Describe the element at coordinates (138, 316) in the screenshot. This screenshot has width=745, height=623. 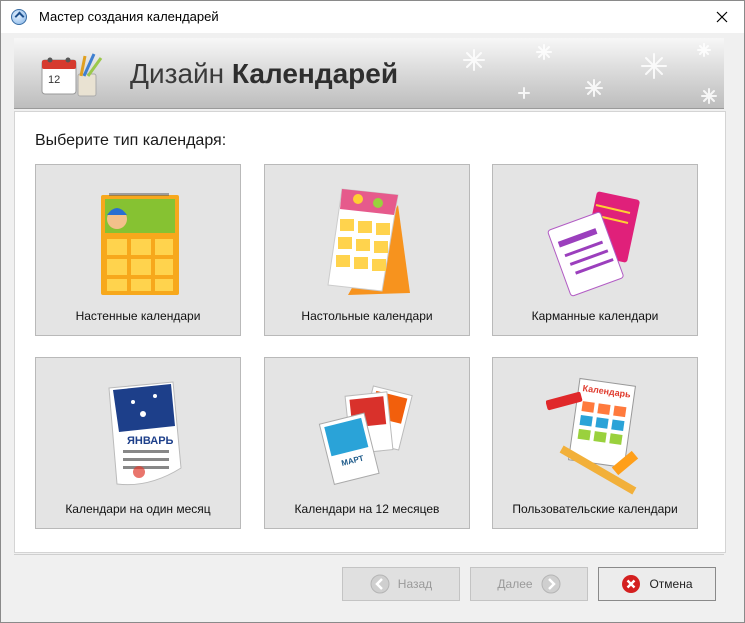
I see `tile-label: Настенные календари` at that location.